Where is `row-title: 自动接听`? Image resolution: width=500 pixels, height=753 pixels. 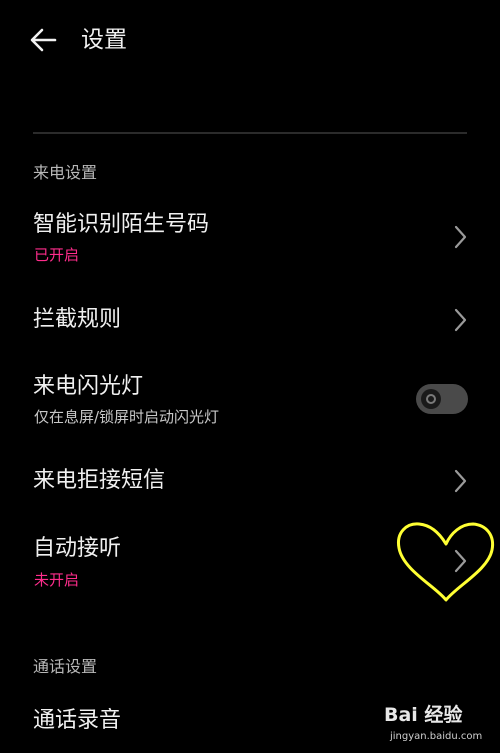
row-title: 自动接听 is located at coordinates (77, 548).